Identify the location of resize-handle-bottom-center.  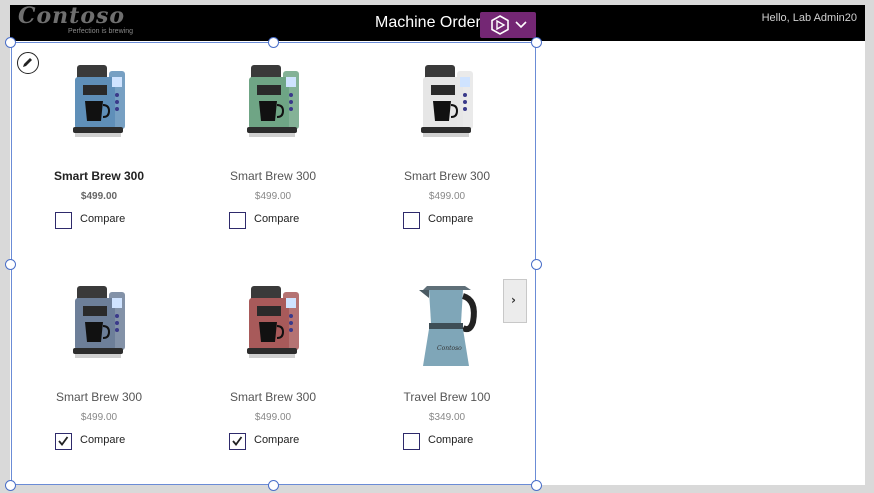
(273, 485).